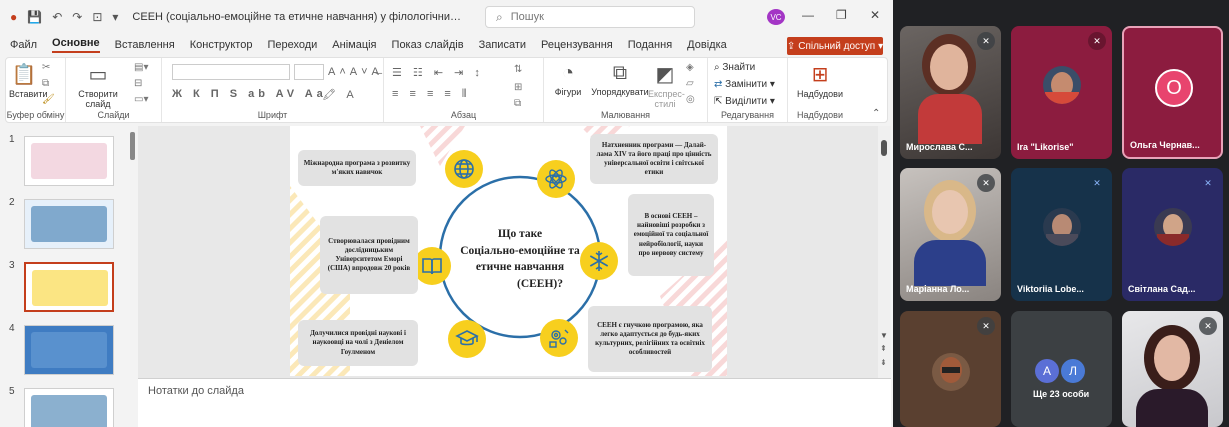  I want to click on participant-tile-9: ✕, so click(1172, 369).